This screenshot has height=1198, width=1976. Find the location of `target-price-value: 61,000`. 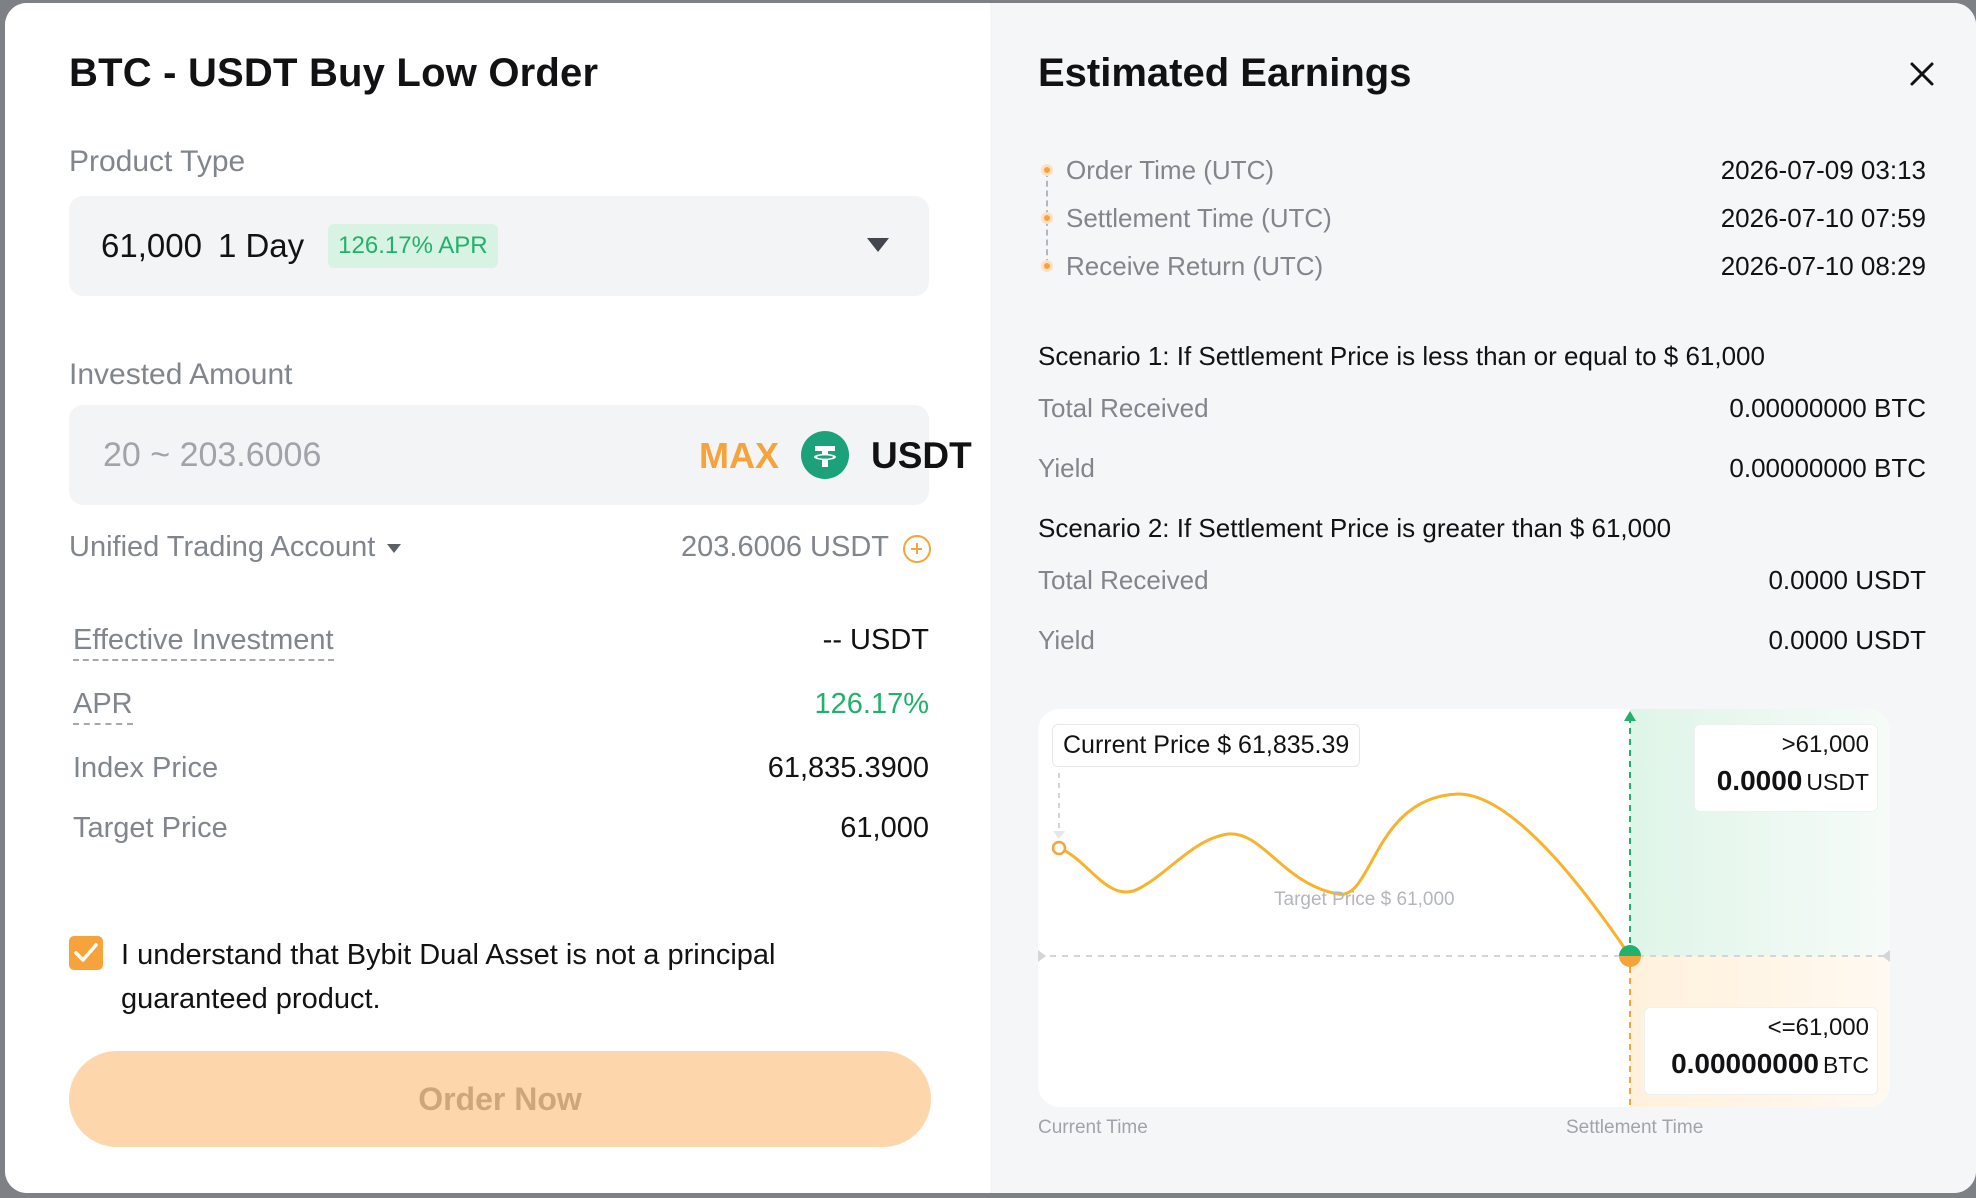

target-price-value: 61,000 is located at coordinates (884, 828).